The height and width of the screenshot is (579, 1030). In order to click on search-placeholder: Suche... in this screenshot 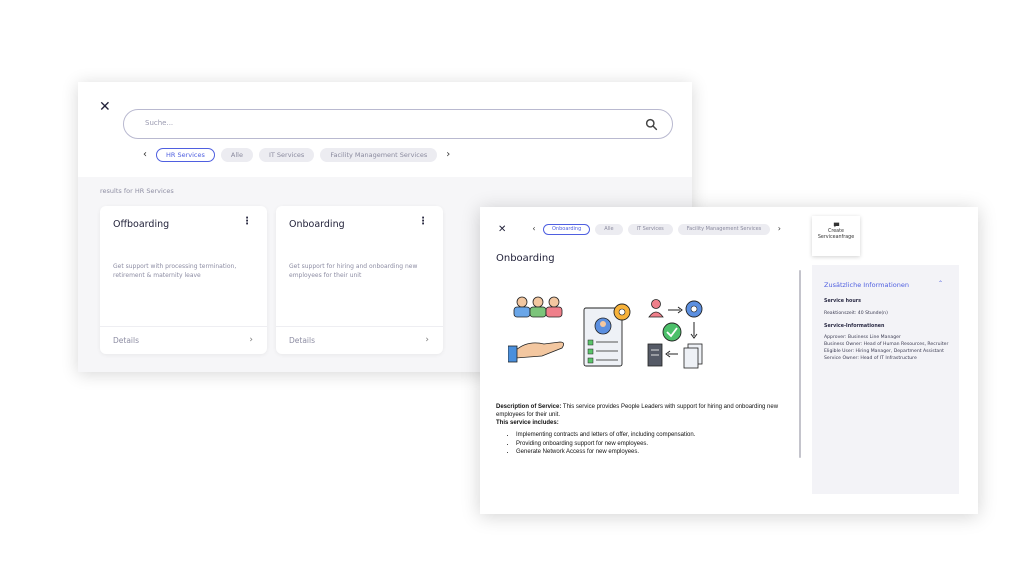, I will do `click(159, 123)`.